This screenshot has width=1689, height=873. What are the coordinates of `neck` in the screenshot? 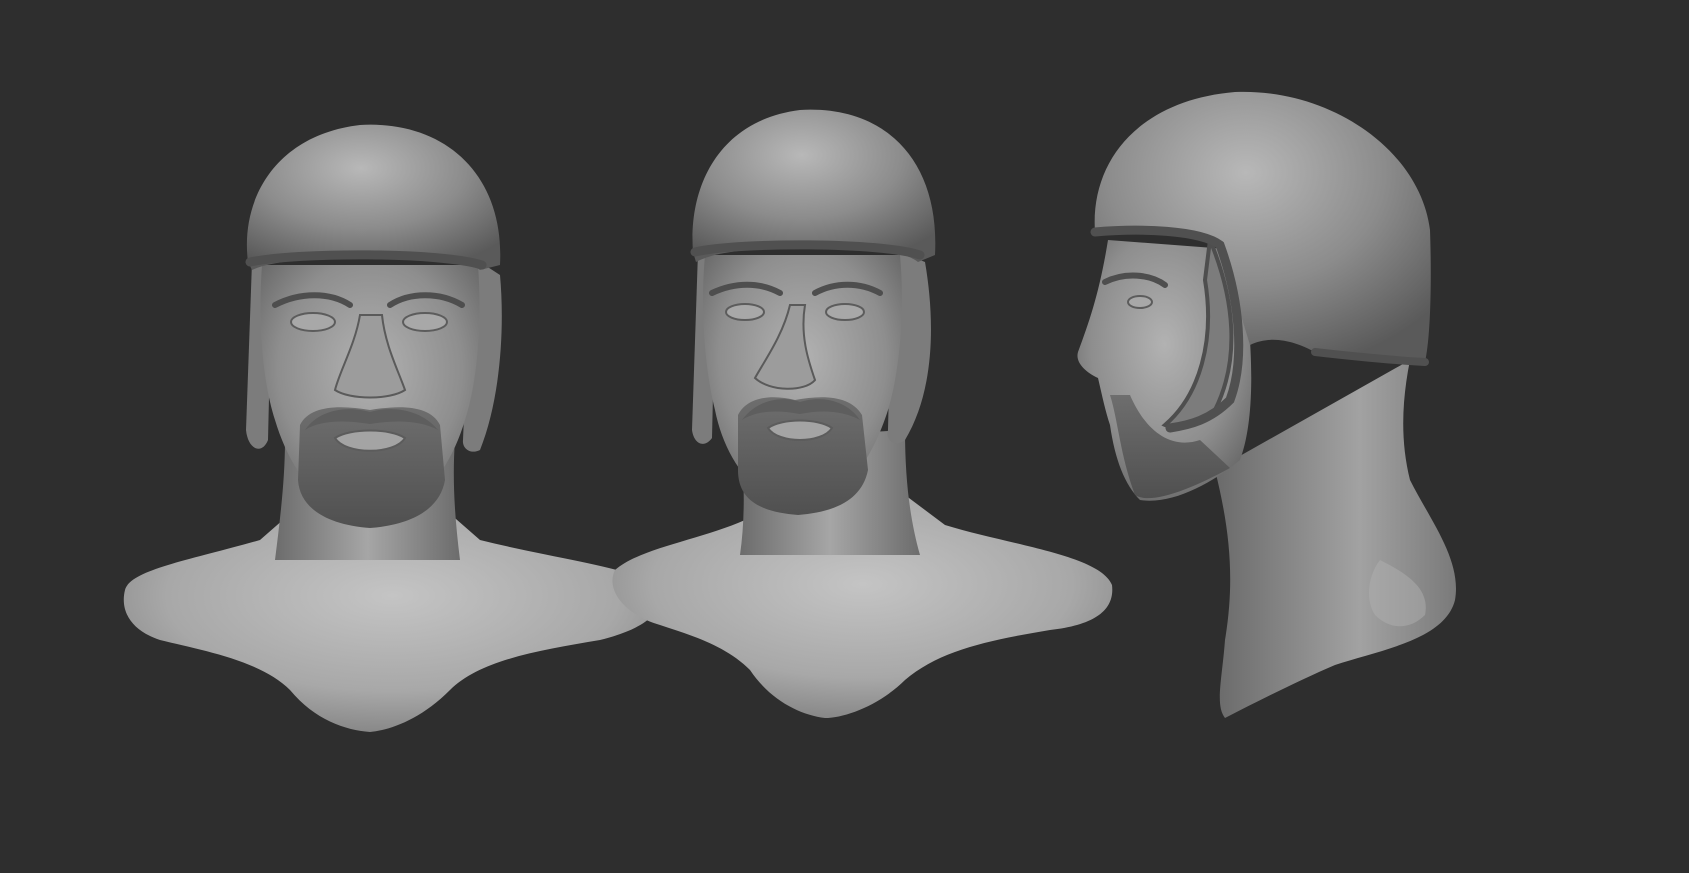 It's located at (1335, 539).